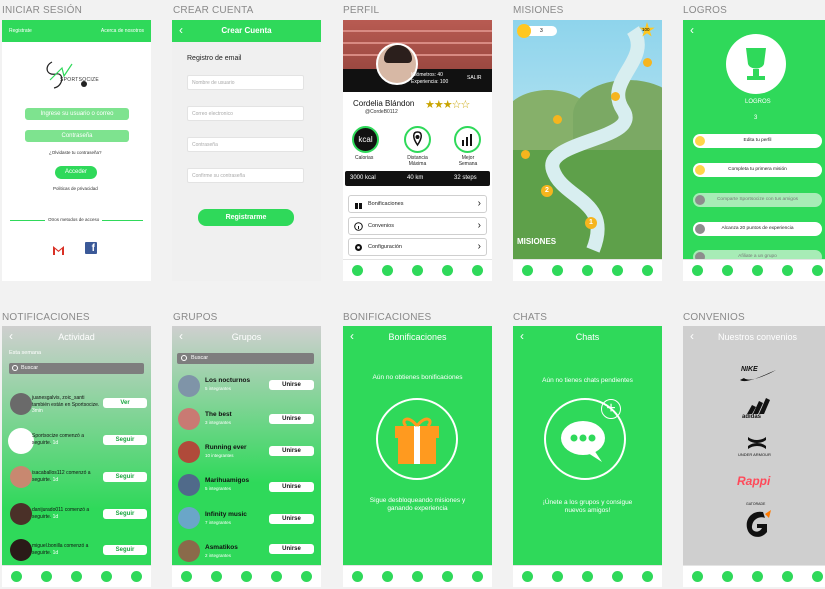 The height and width of the screenshot is (589, 825). I want to click on profile-handle: @CordeB0112, so click(381, 112).